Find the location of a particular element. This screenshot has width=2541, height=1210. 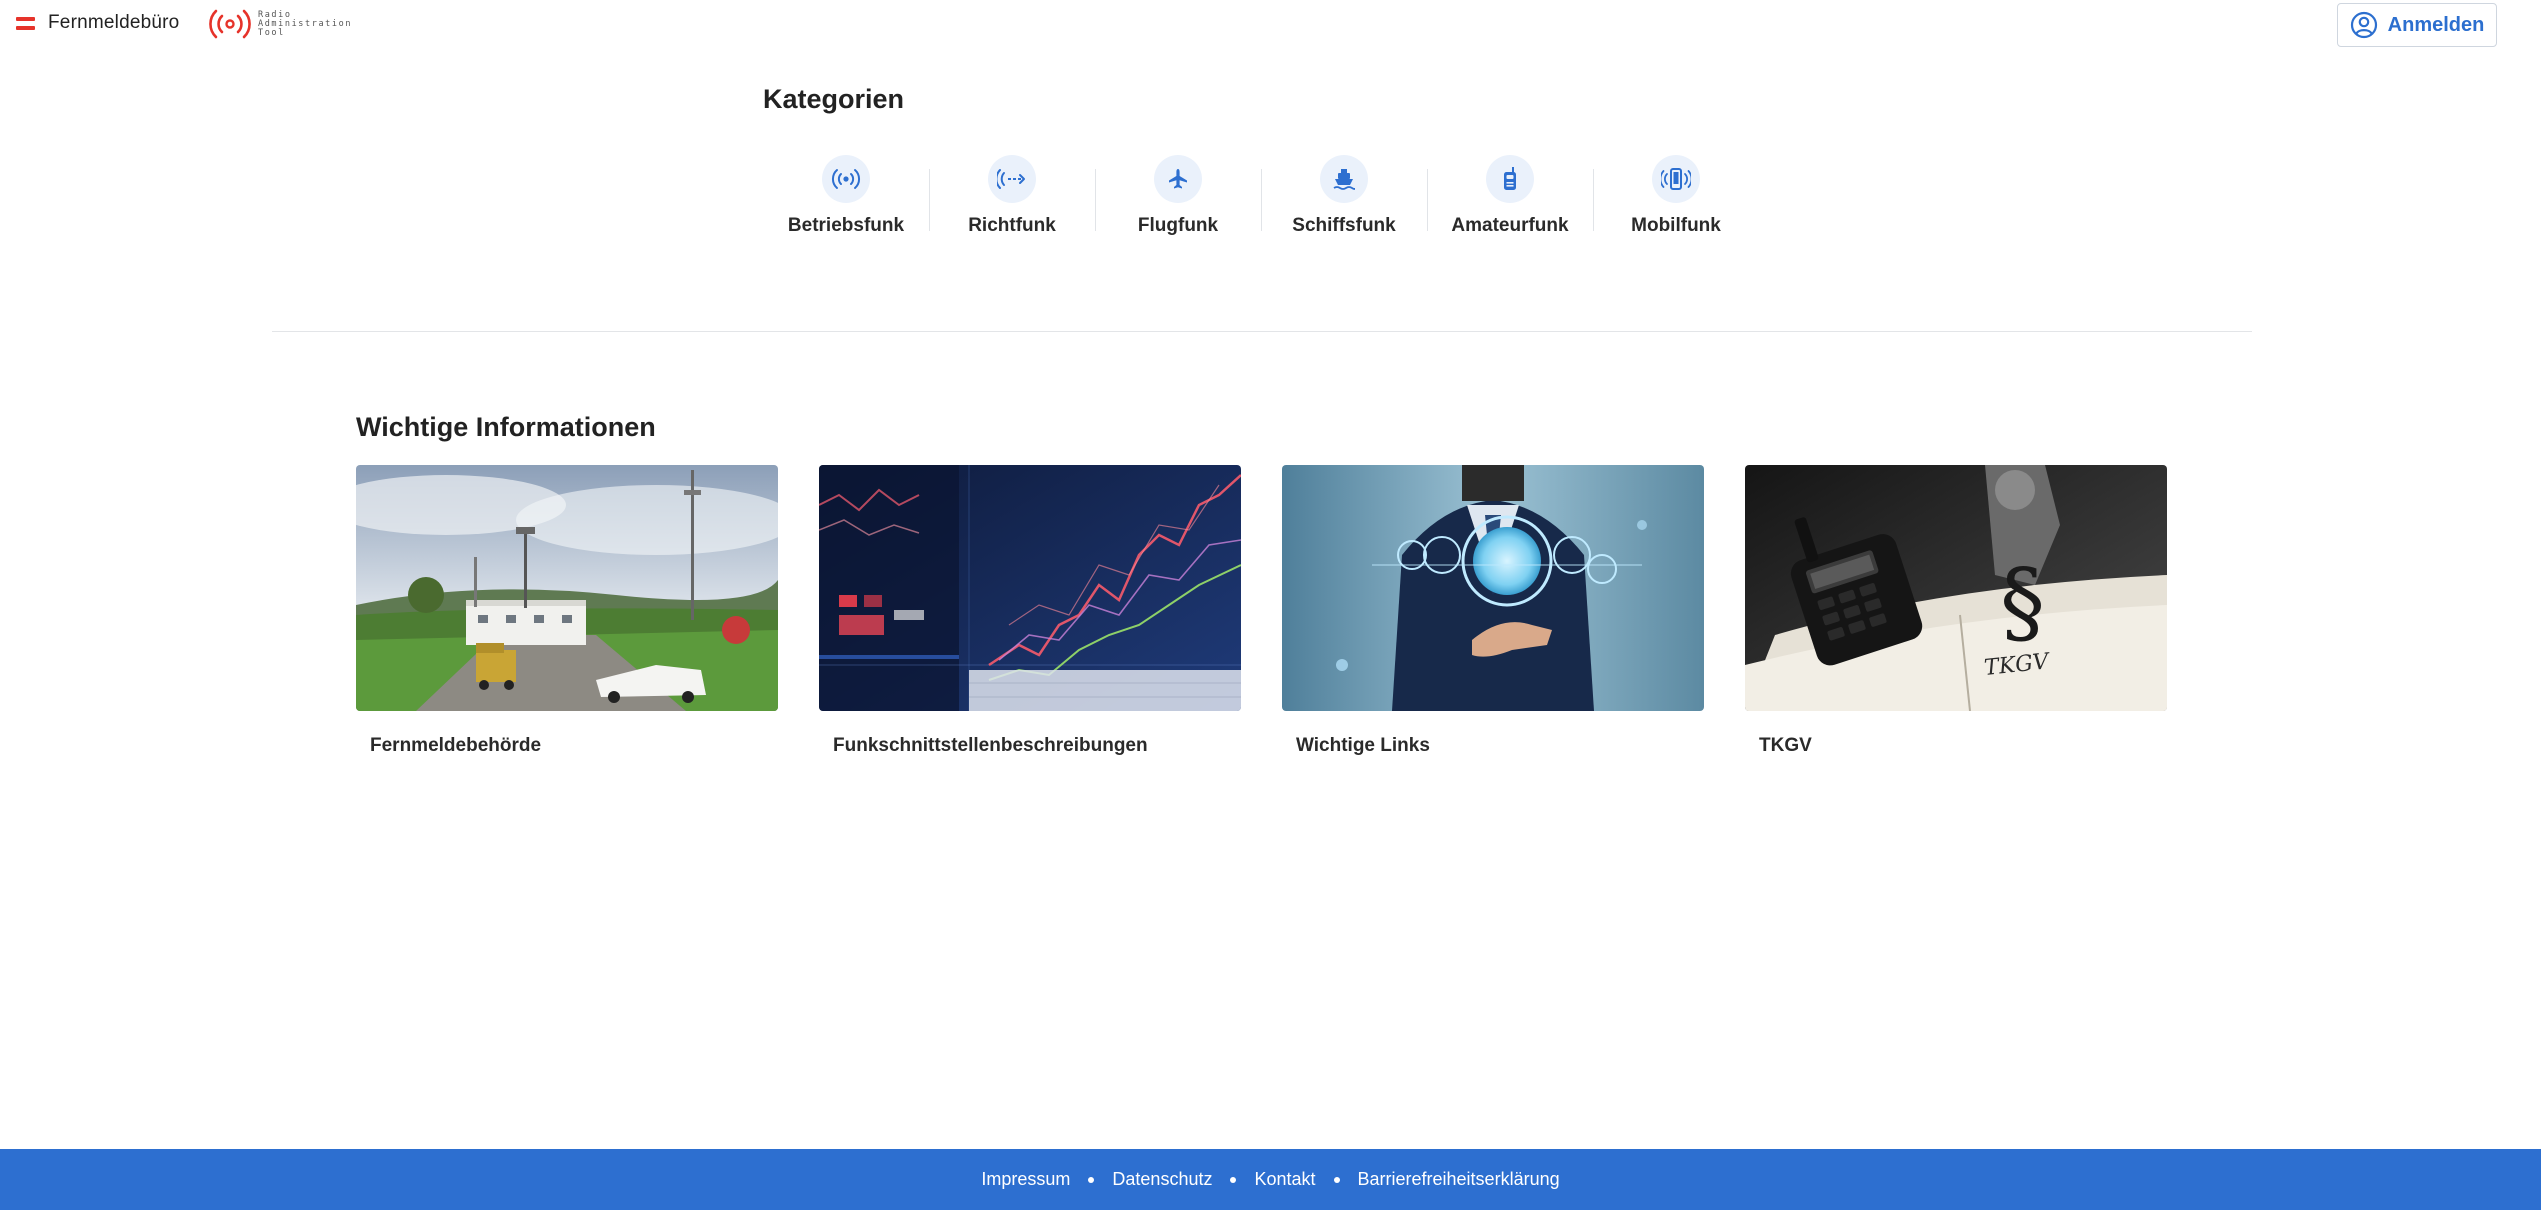

card-label: Fernmeldebehörde is located at coordinates (456, 745).